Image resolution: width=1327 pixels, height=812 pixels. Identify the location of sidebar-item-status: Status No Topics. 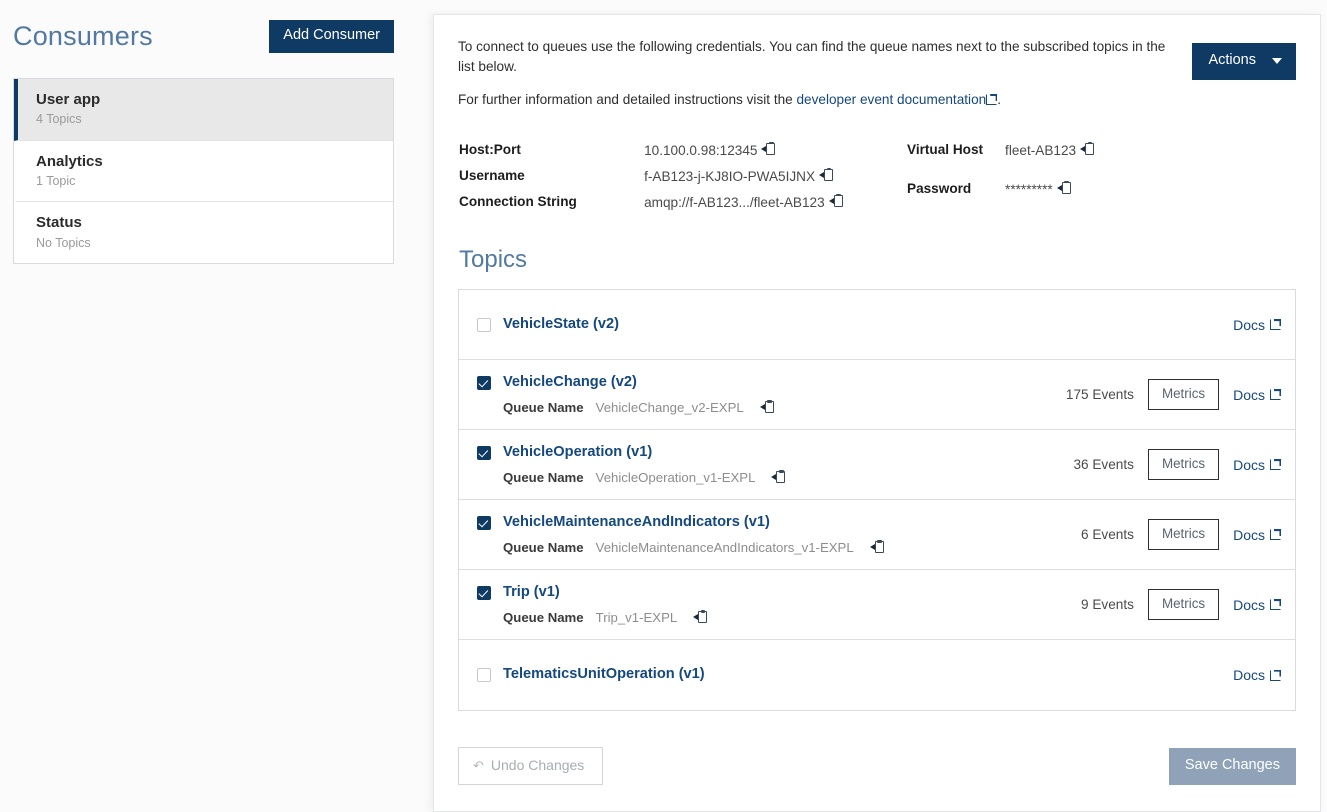
(203, 233).